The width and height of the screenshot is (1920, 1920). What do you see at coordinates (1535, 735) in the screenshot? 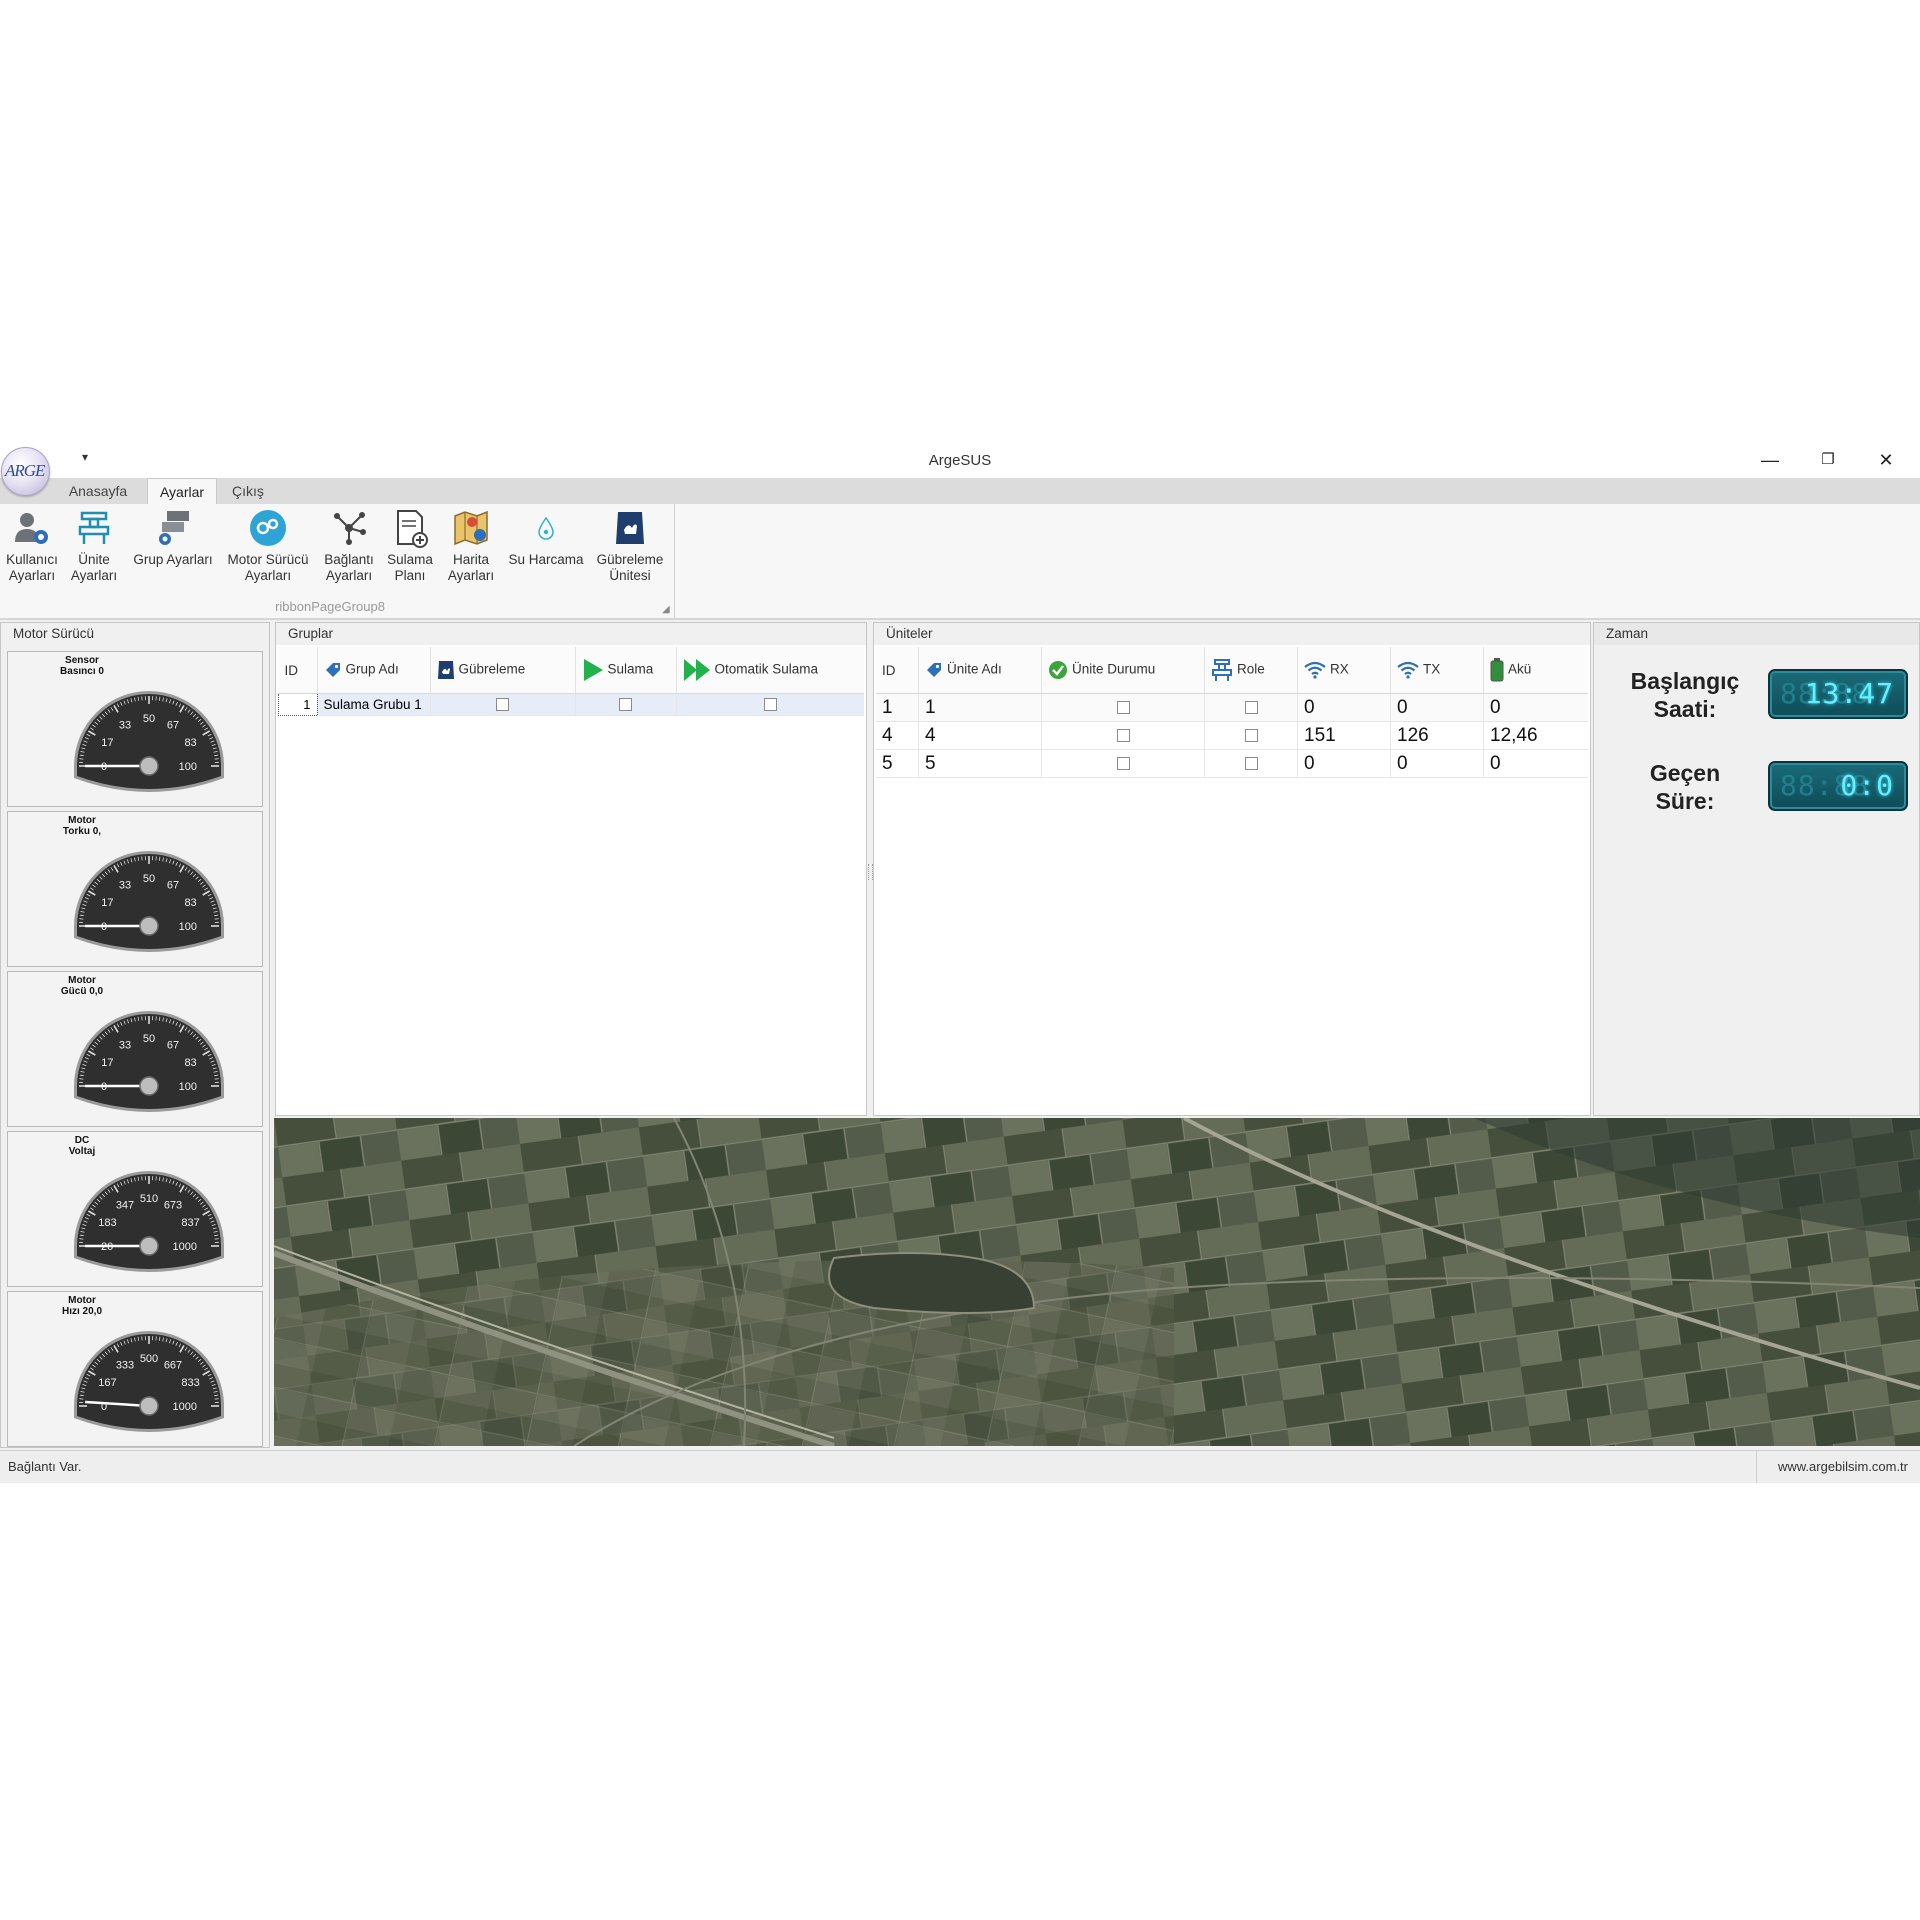
I see `battery-cell: 12,46` at bounding box center [1535, 735].